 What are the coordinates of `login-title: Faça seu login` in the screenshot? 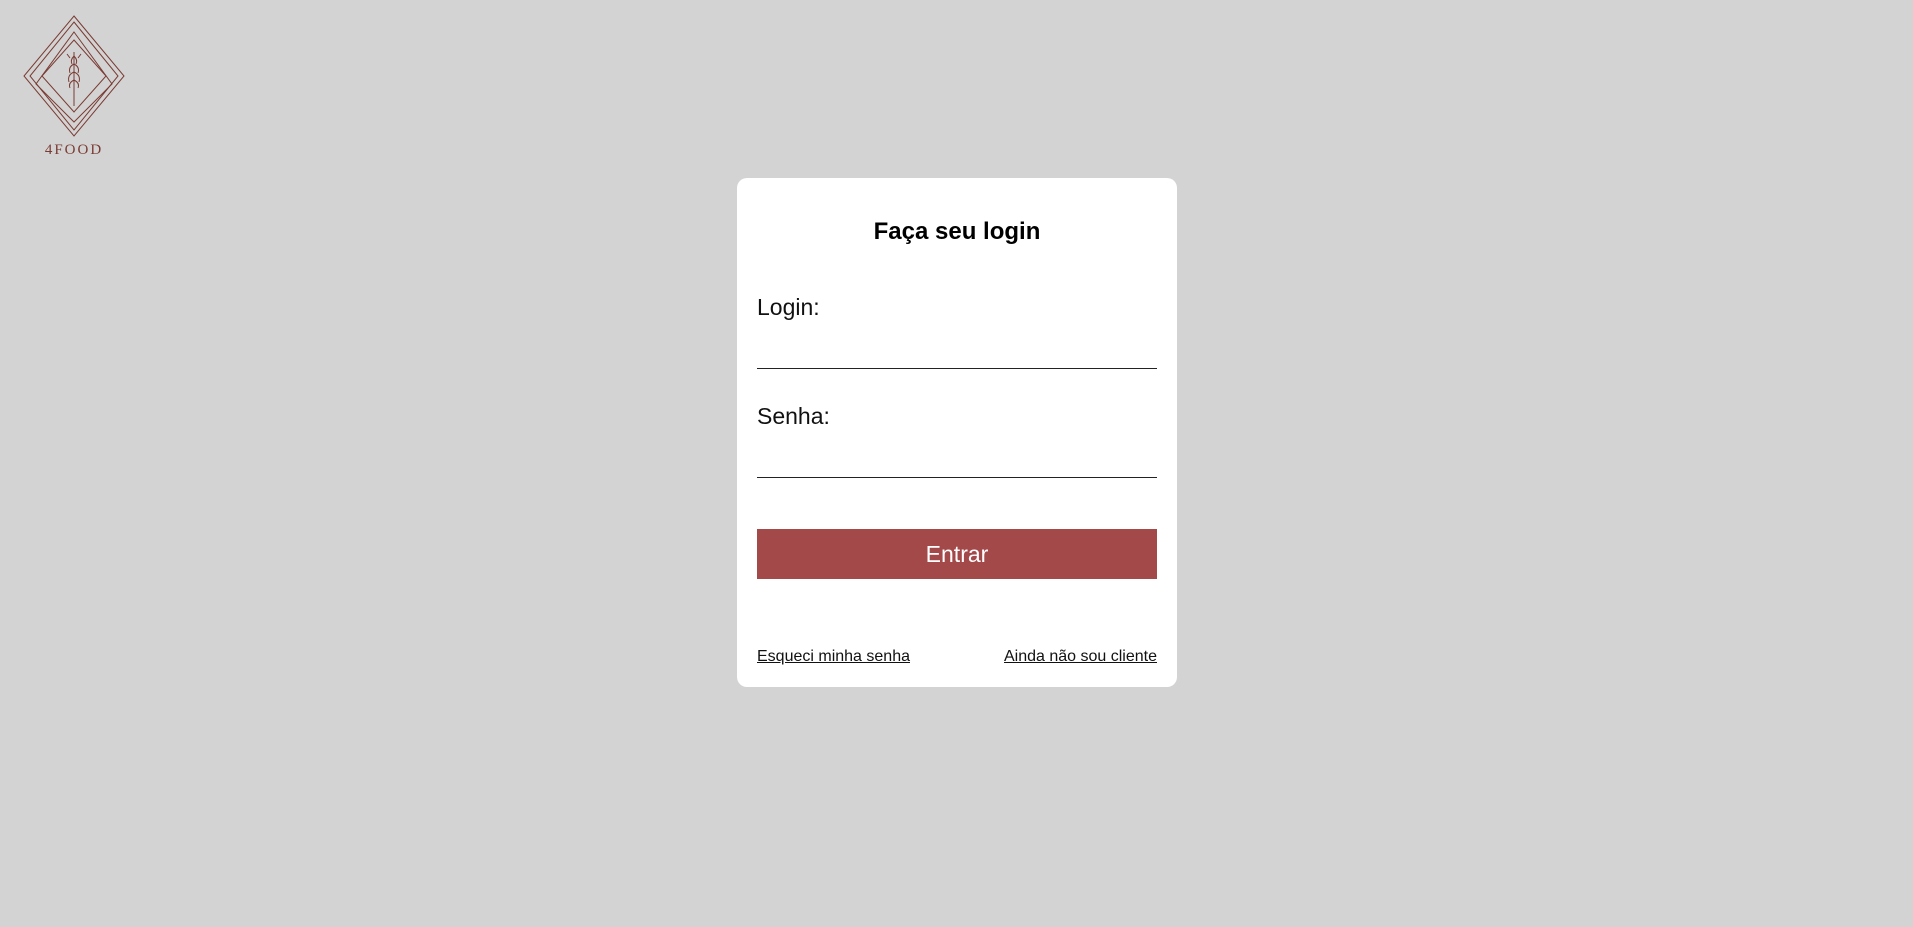 It's located at (957, 231).